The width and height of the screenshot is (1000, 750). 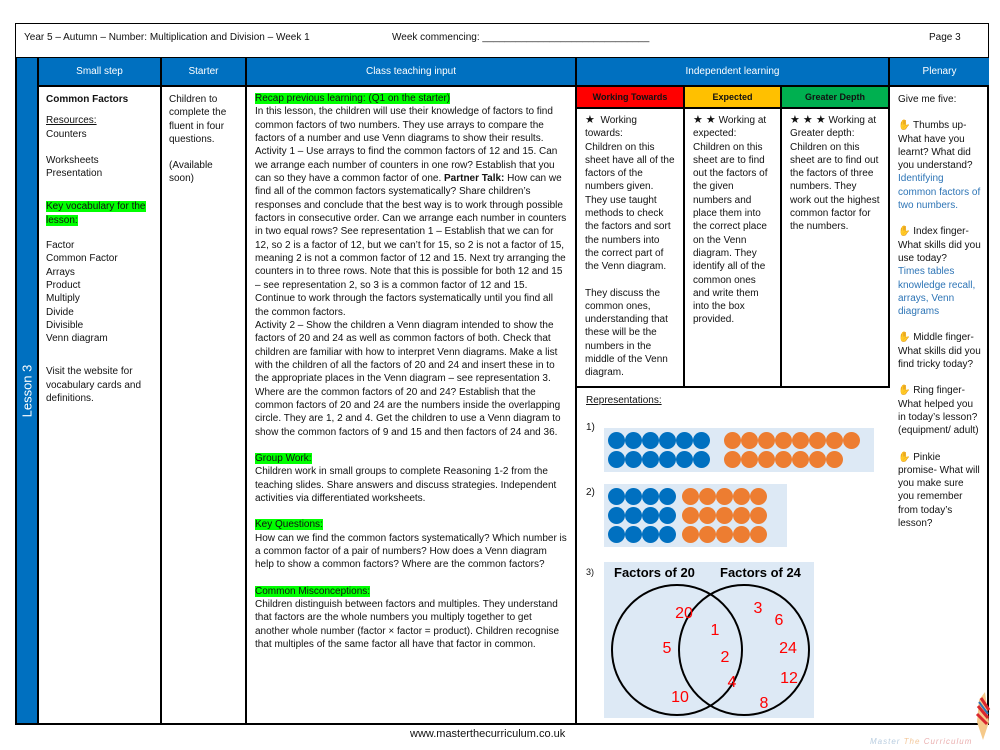 What do you see at coordinates (654, 572) in the screenshot?
I see `venn-left-title: Factors of 20` at bounding box center [654, 572].